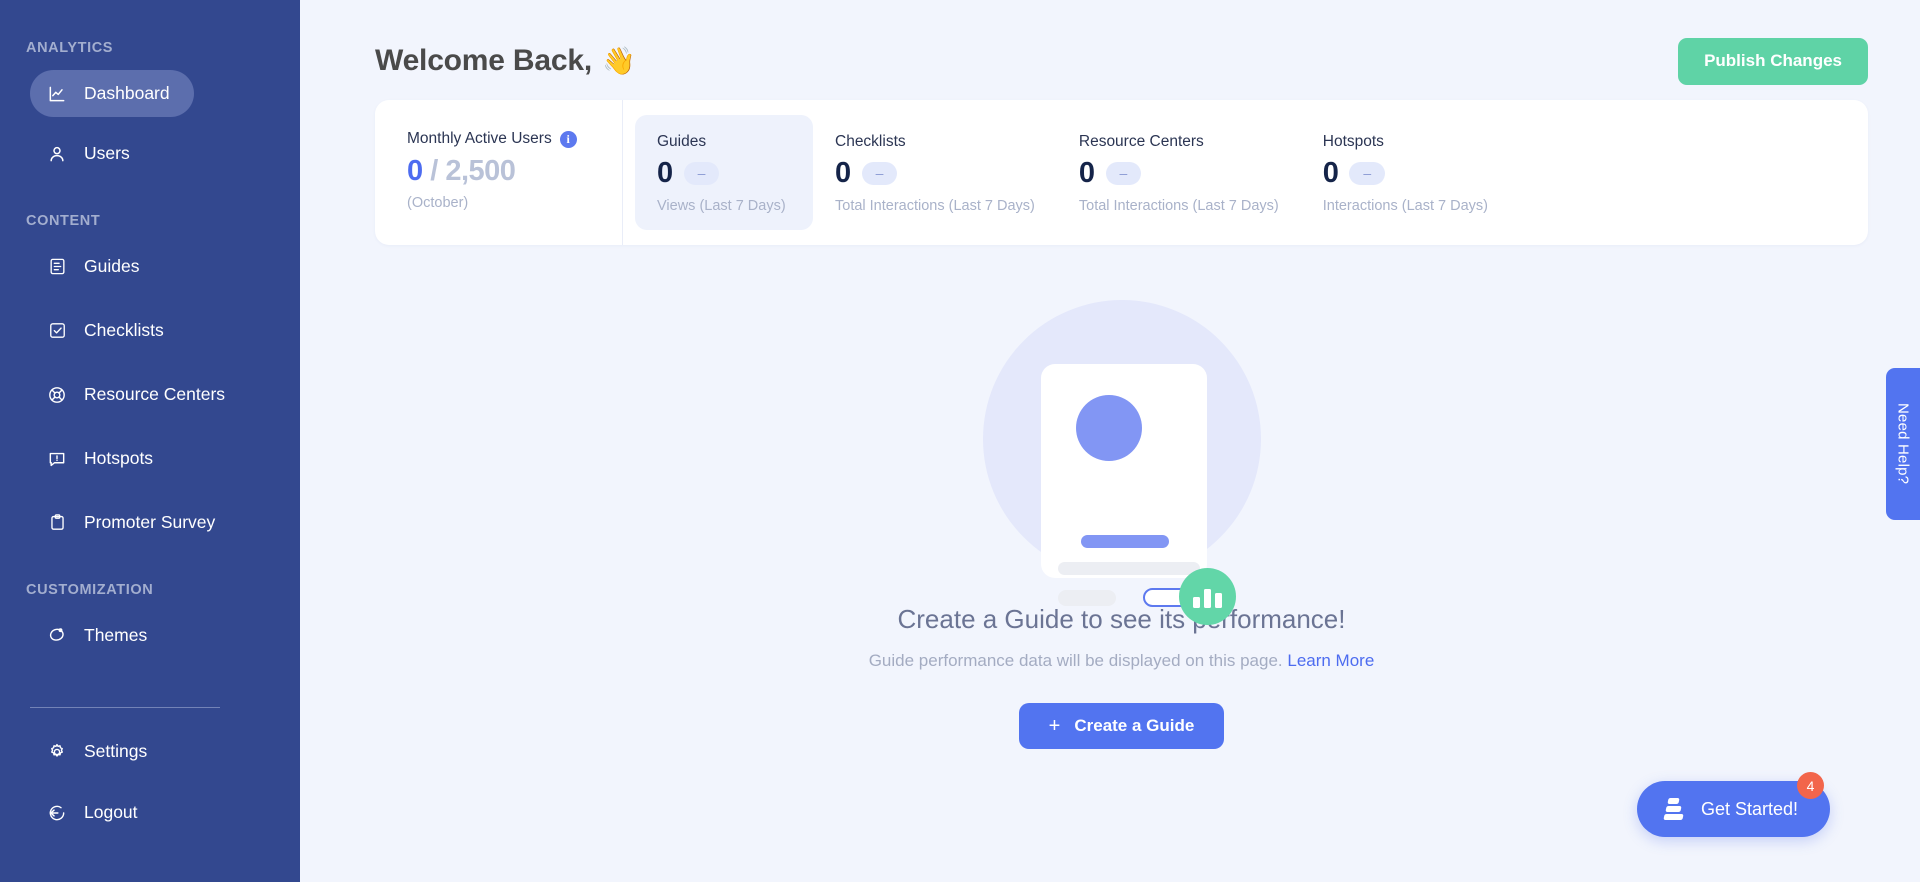  What do you see at coordinates (721, 206) in the screenshot?
I see `metric-subtitle: Views (Last 7 Days)` at bounding box center [721, 206].